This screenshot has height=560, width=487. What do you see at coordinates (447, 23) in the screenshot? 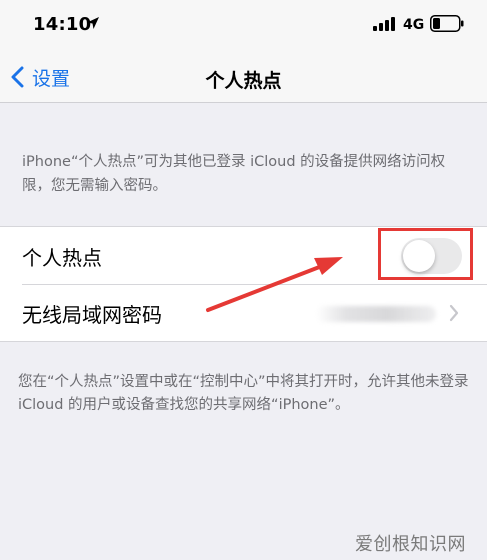
I see `battery-icon` at bounding box center [447, 23].